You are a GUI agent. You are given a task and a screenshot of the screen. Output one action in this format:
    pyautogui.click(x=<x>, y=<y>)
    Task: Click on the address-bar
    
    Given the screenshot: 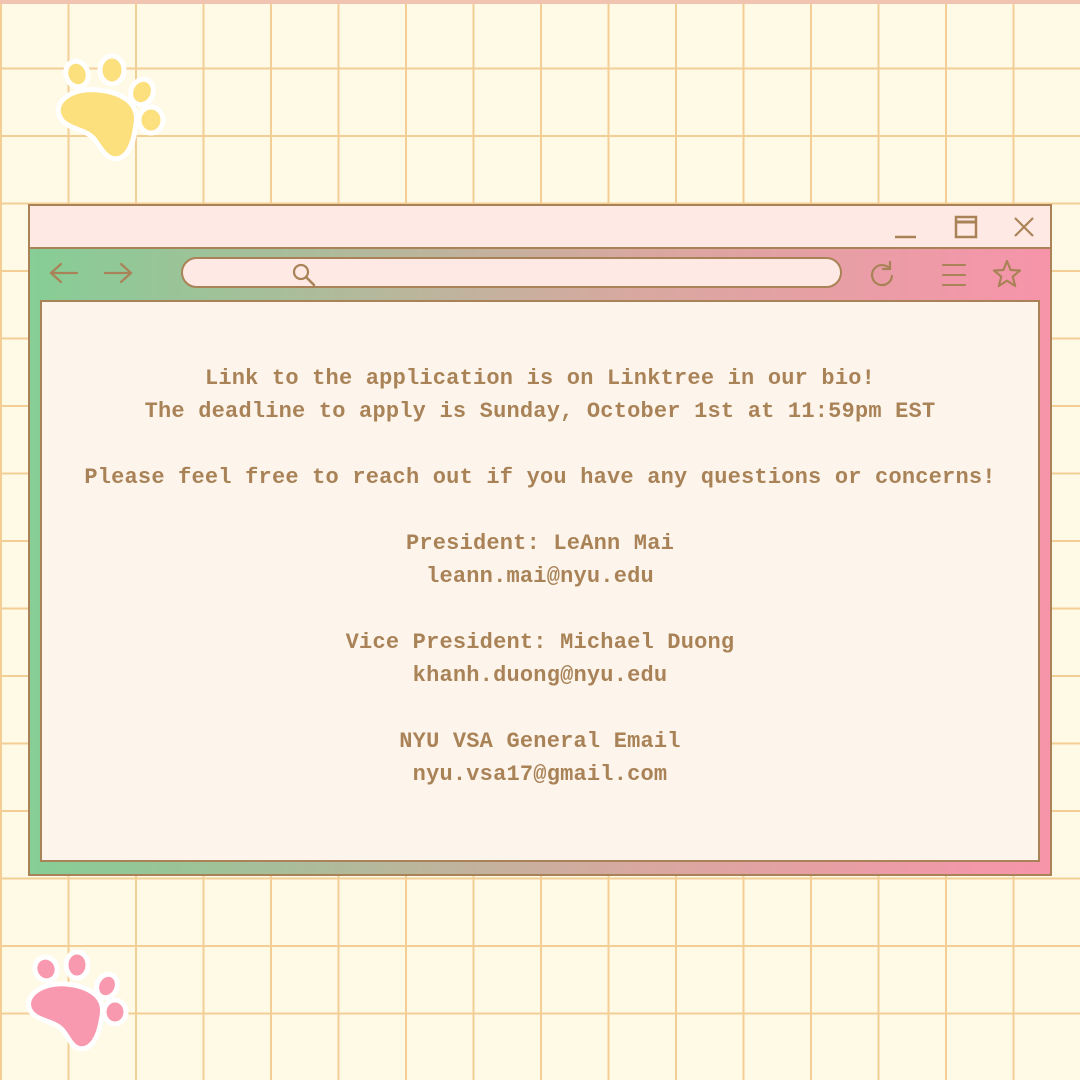 What is the action you would take?
    pyautogui.click(x=511, y=272)
    